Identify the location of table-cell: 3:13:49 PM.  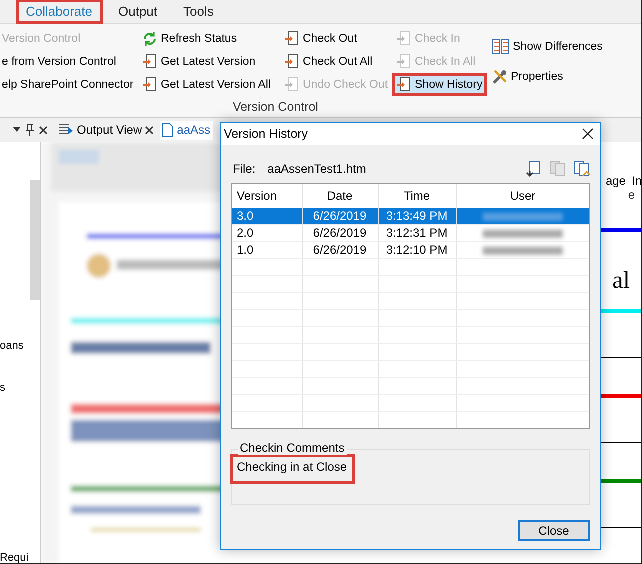
(417, 216).